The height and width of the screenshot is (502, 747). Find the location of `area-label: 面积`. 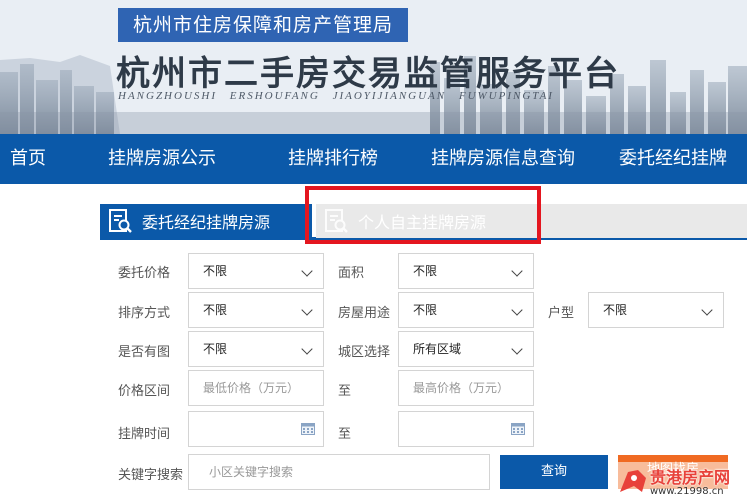

area-label: 面积 is located at coordinates (351, 273).